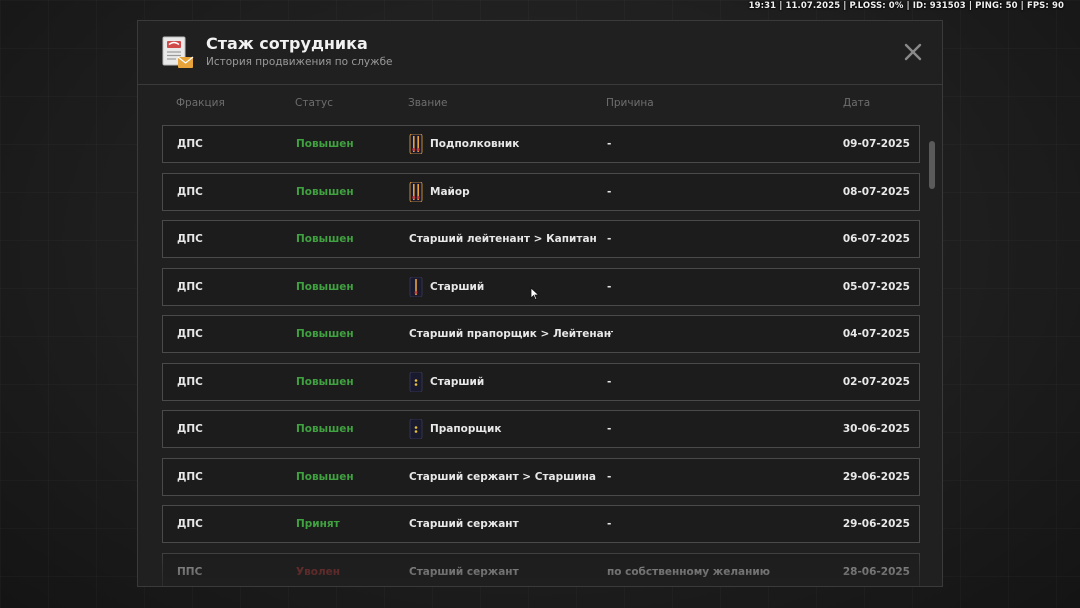 The height and width of the screenshot is (608, 1080). What do you see at coordinates (630, 103) in the screenshot?
I see `column-reason: Причина` at bounding box center [630, 103].